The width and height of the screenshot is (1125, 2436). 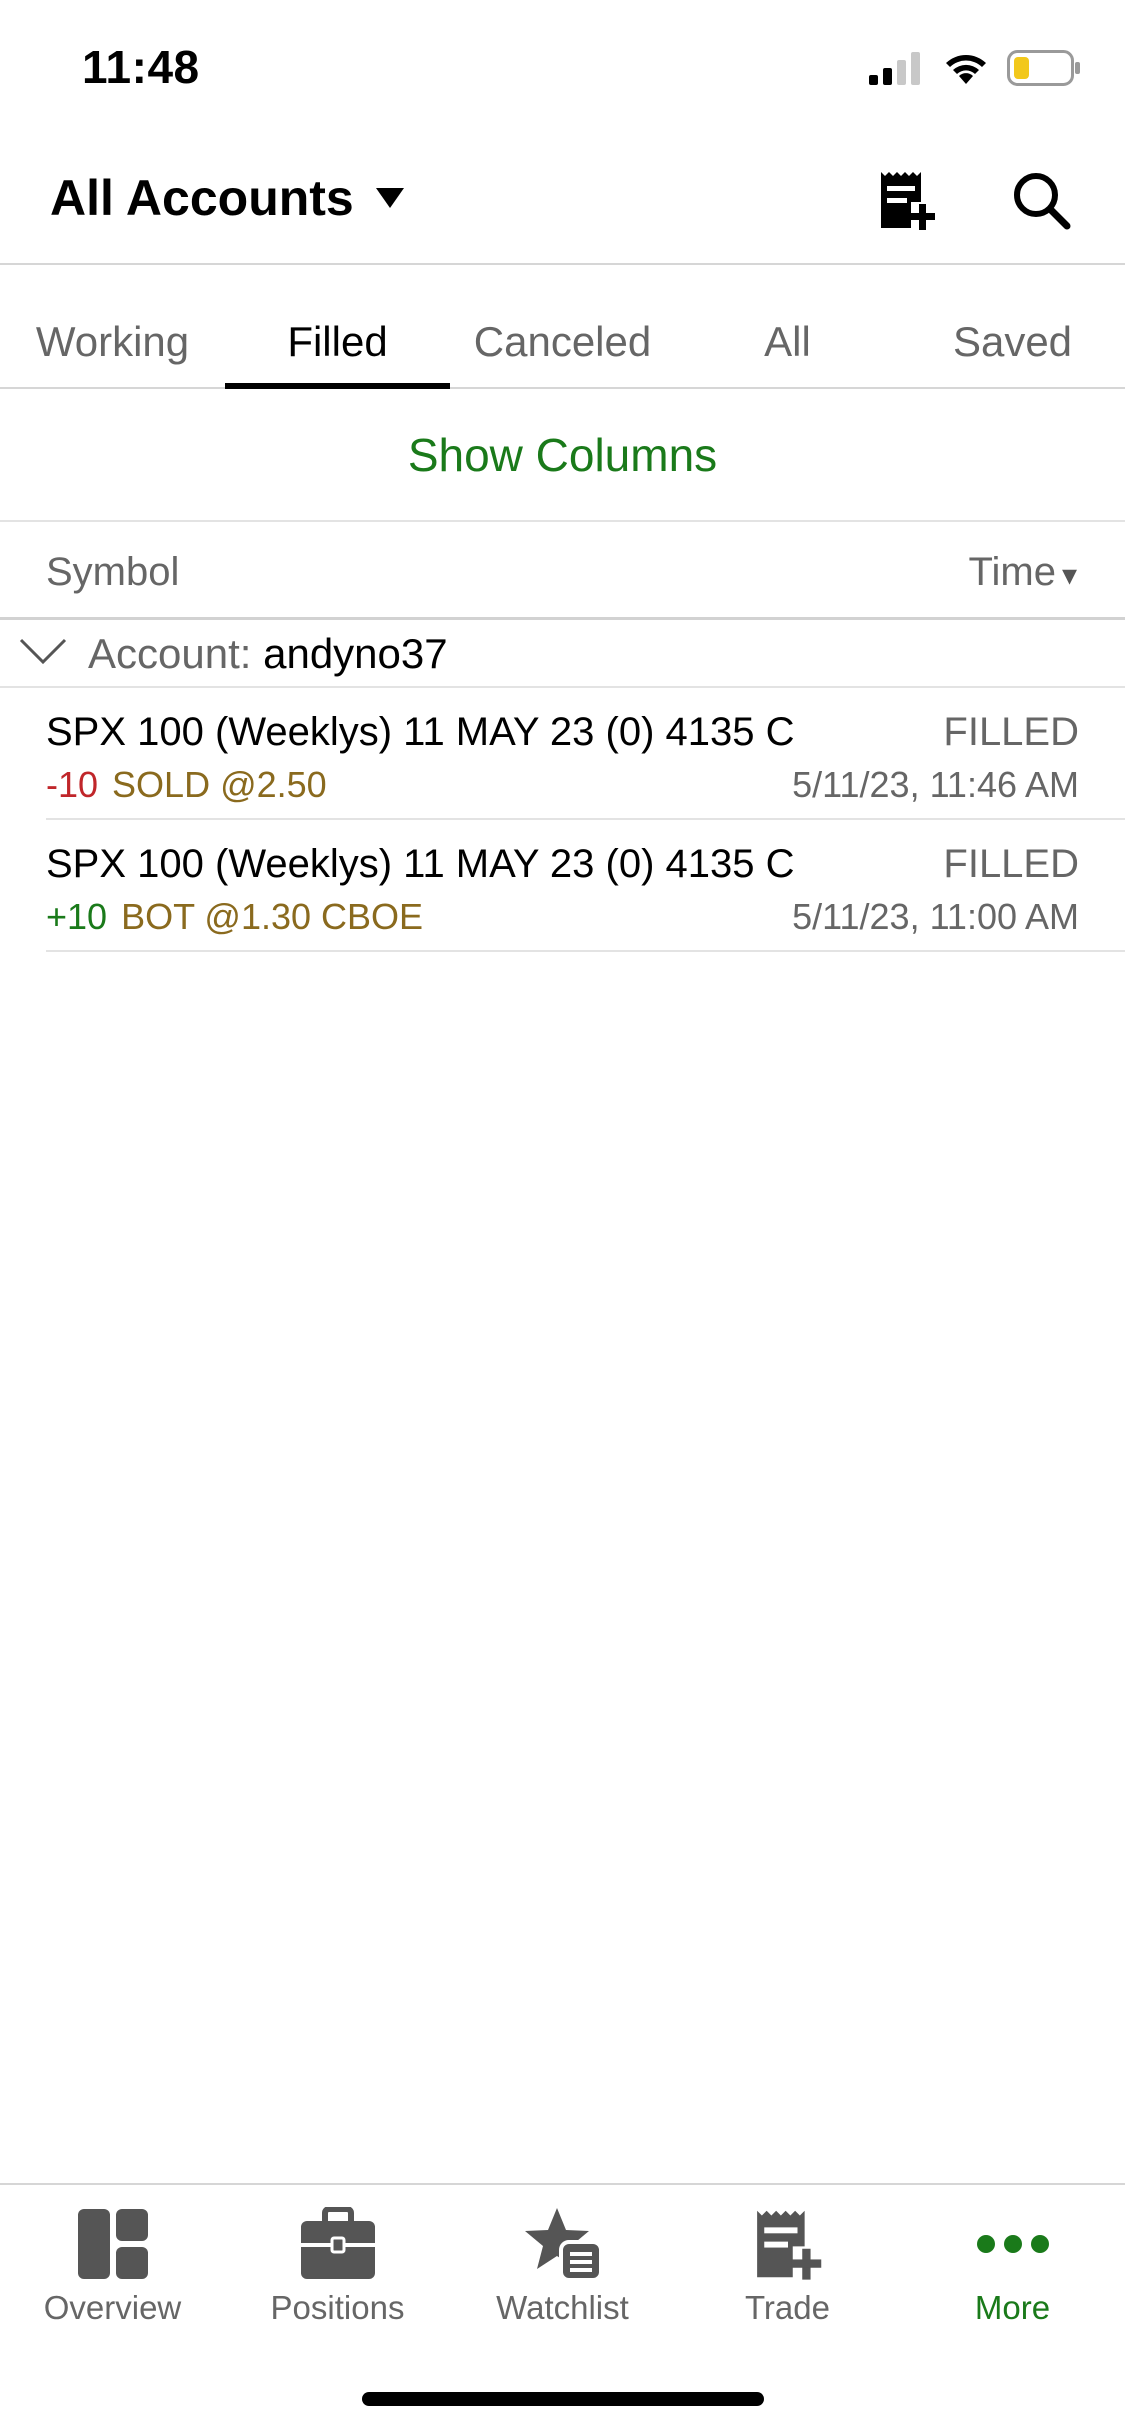 What do you see at coordinates (337, 2307) in the screenshot?
I see `tabbar-label: Positions` at bounding box center [337, 2307].